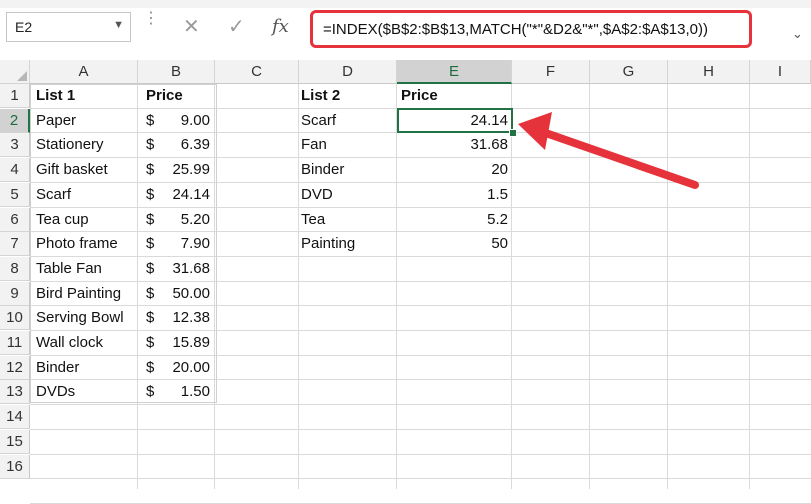 The height and width of the screenshot is (504, 811). What do you see at coordinates (608, 150) in the screenshot?
I see `annotation-arrow` at bounding box center [608, 150].